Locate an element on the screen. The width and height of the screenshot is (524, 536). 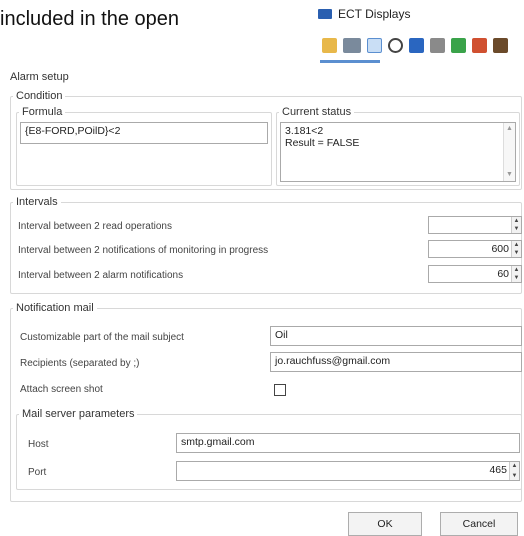
selected-display-icon is located at coordinates (374, 45).